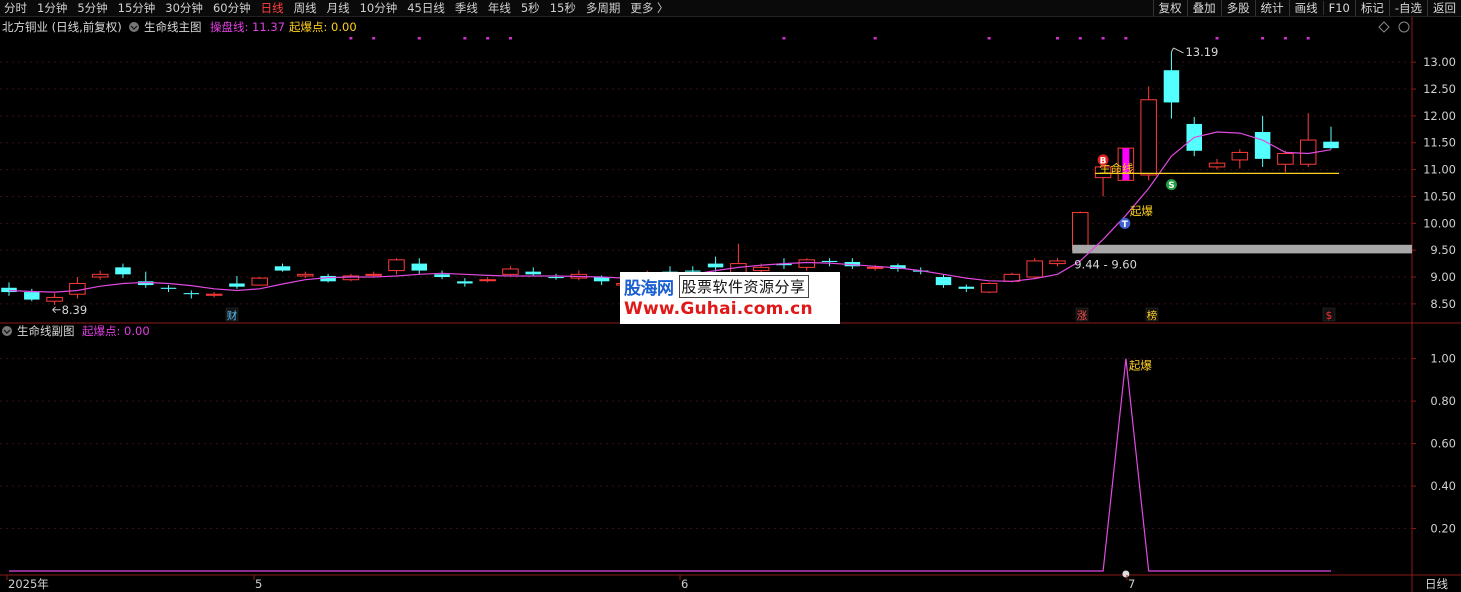 The height and width of the screenshot is (592, 1461). What do you see at coordinates (1439, 116) in the screenshot?
I see `main-y-tick-label: 12.00` at bounding box center [1439, 116].